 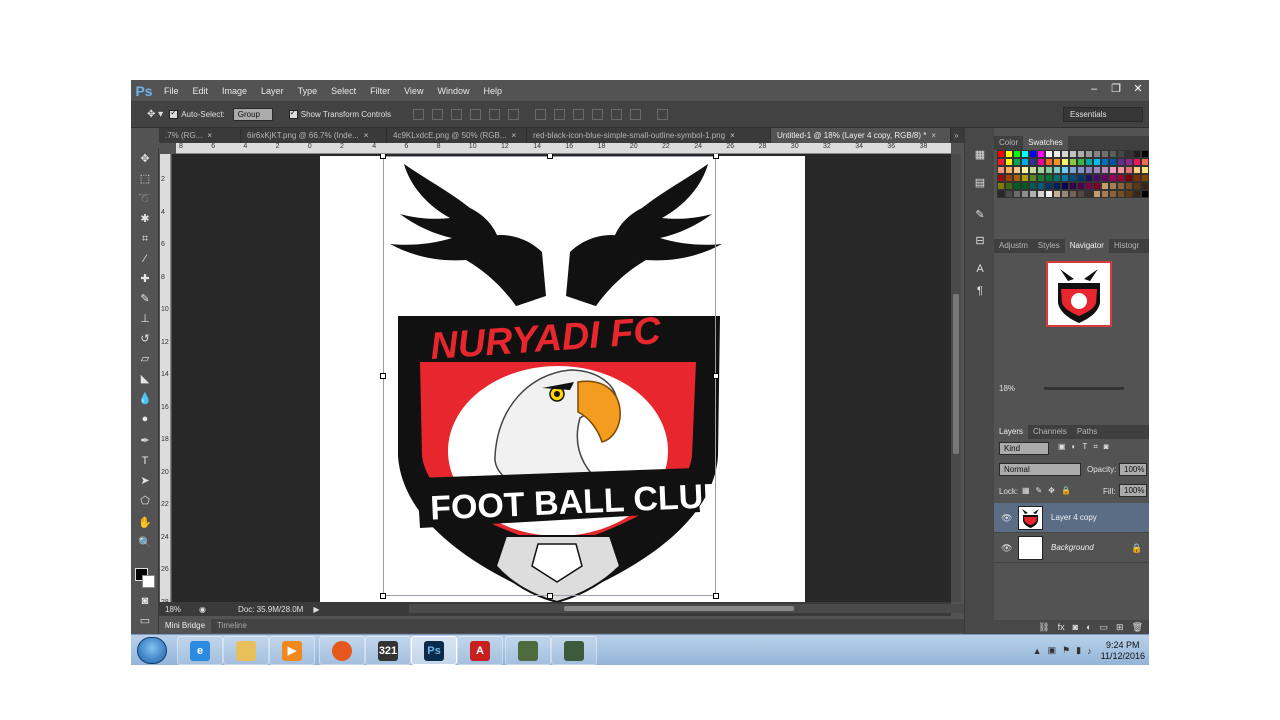 I want to click on action-center-icon: ⚑, so click(x=1066, y=650).